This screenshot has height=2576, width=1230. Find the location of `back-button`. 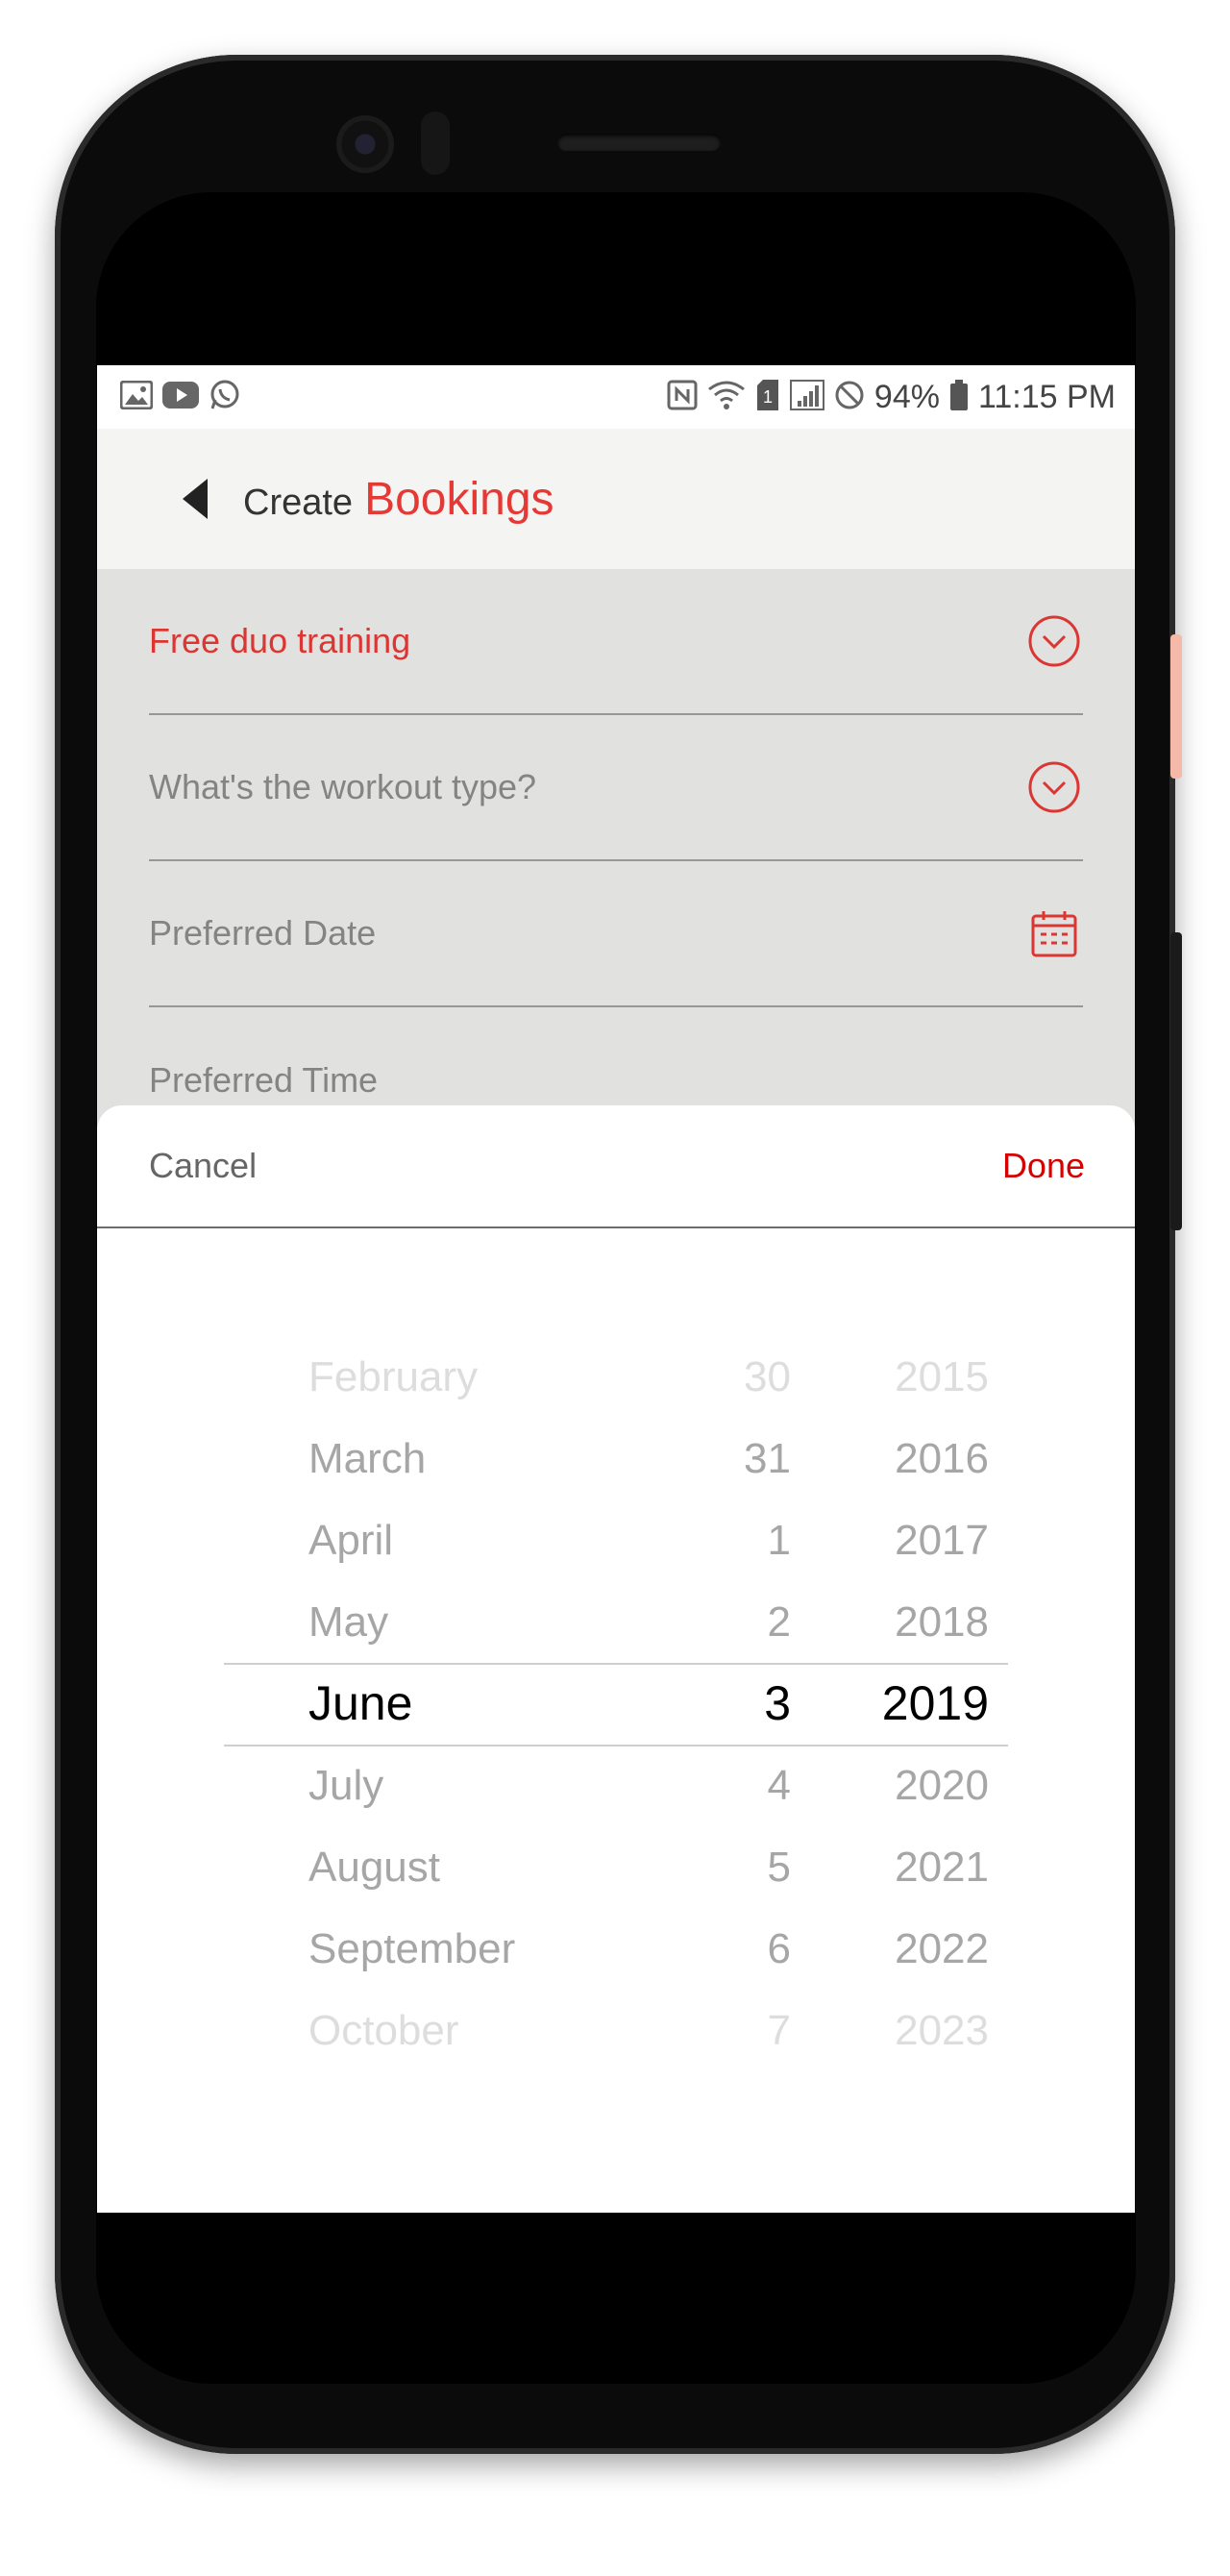

back-button is located at coordinates (196, 499).